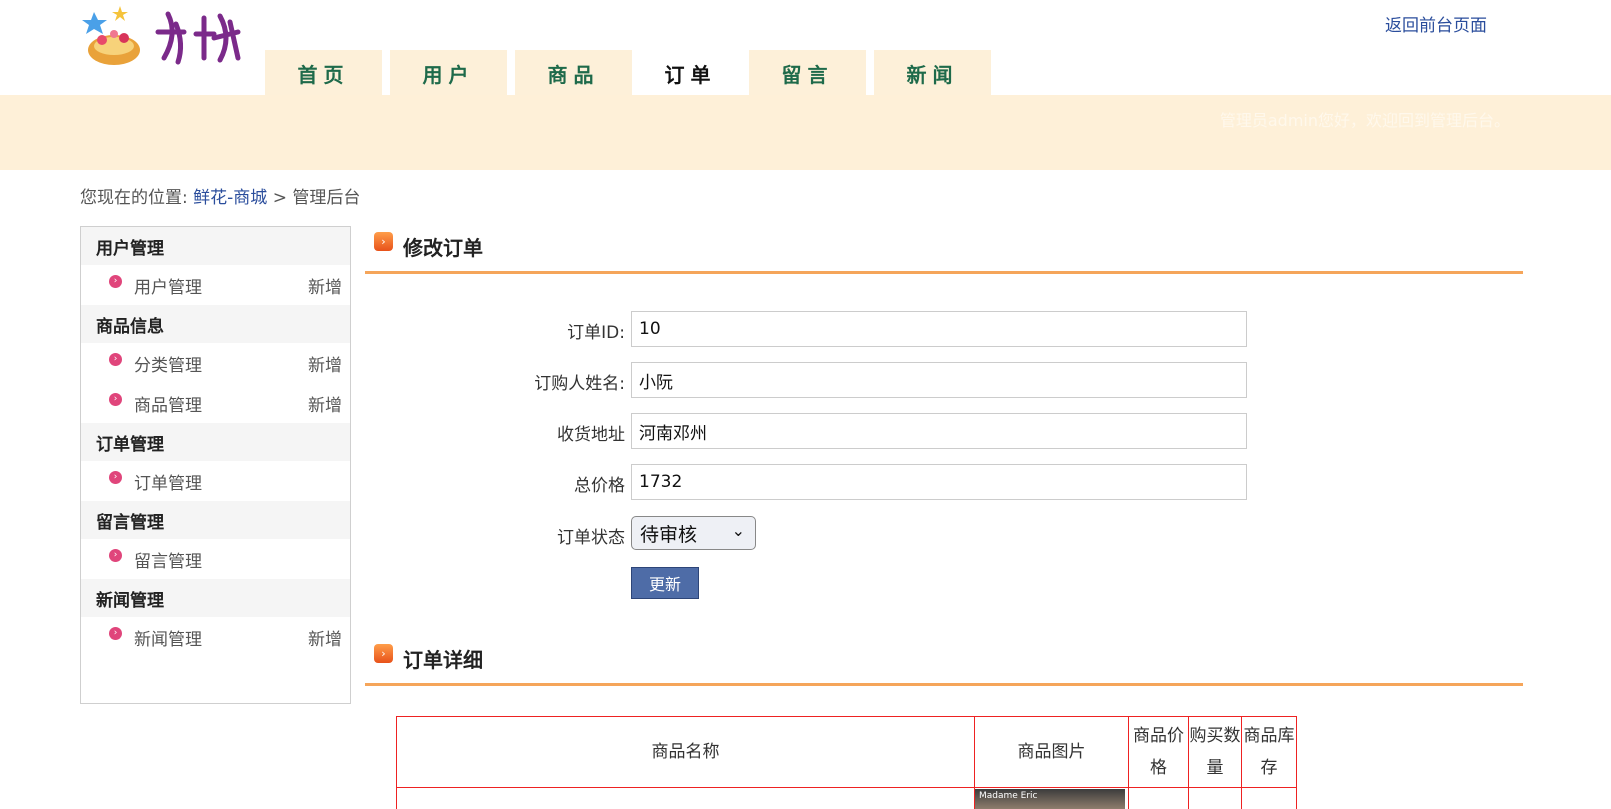 Image resolution: width=1611 pixels, height=809 pixels. I want to click on cell-product-image: Madame Eric, so click(1051, 798).